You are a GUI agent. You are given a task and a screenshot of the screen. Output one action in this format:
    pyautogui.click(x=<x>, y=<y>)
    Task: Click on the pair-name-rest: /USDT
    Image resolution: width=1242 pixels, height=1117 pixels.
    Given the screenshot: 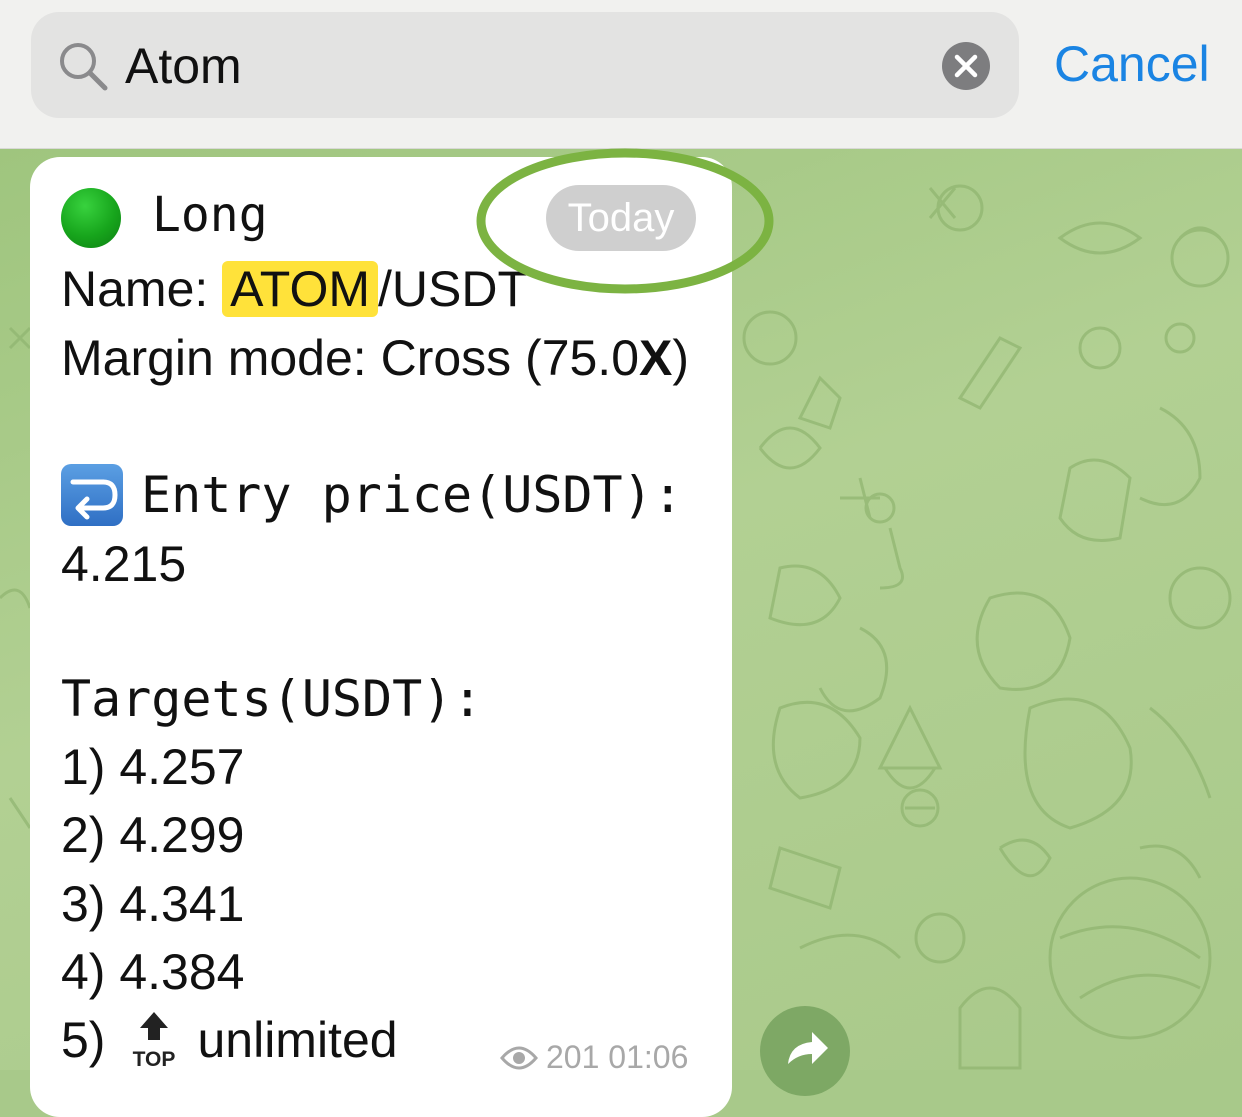 What is the action you would take?
    pyautogui.click(x=453, y=289)
    